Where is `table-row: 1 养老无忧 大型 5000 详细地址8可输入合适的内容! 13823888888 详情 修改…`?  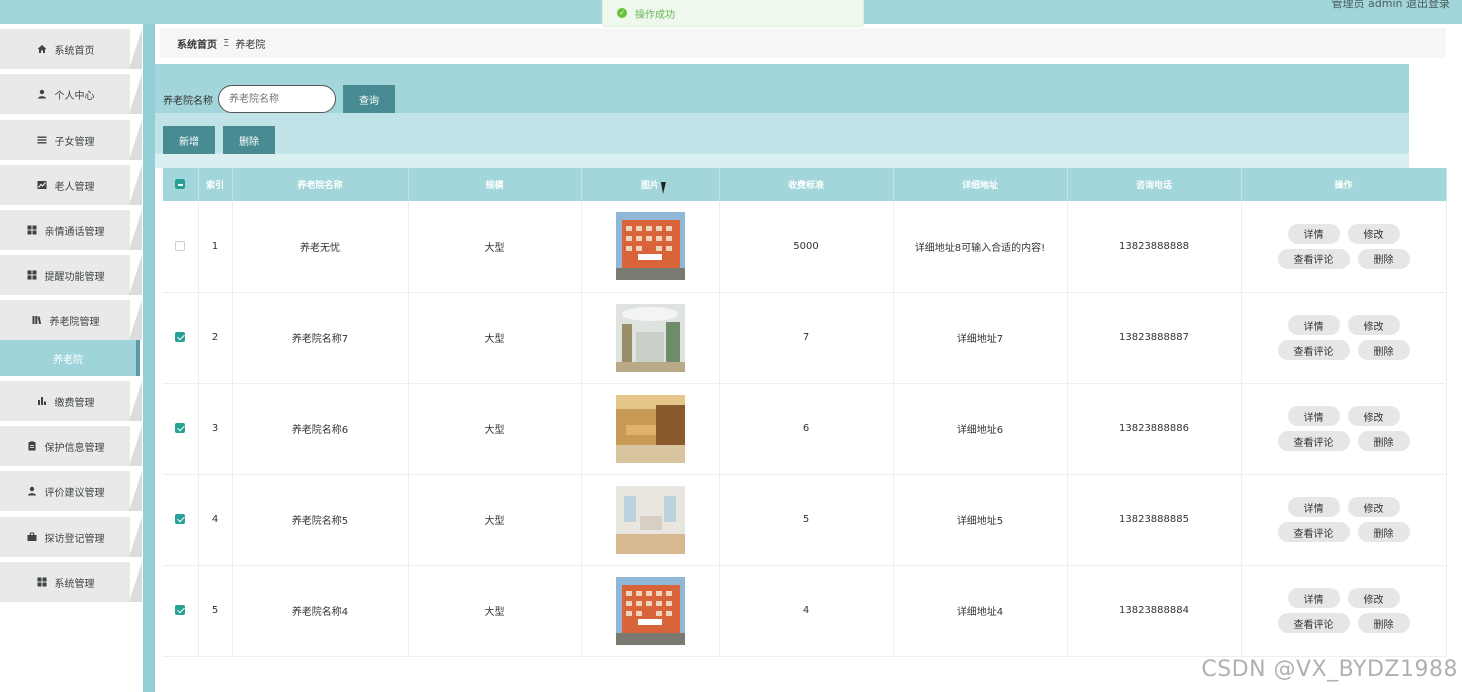
table-row: 1 养老无忧 大型 5000 详细地址8可输入合适的内容! 13823888888 详情 修改… is located at coordinates (805, 247).